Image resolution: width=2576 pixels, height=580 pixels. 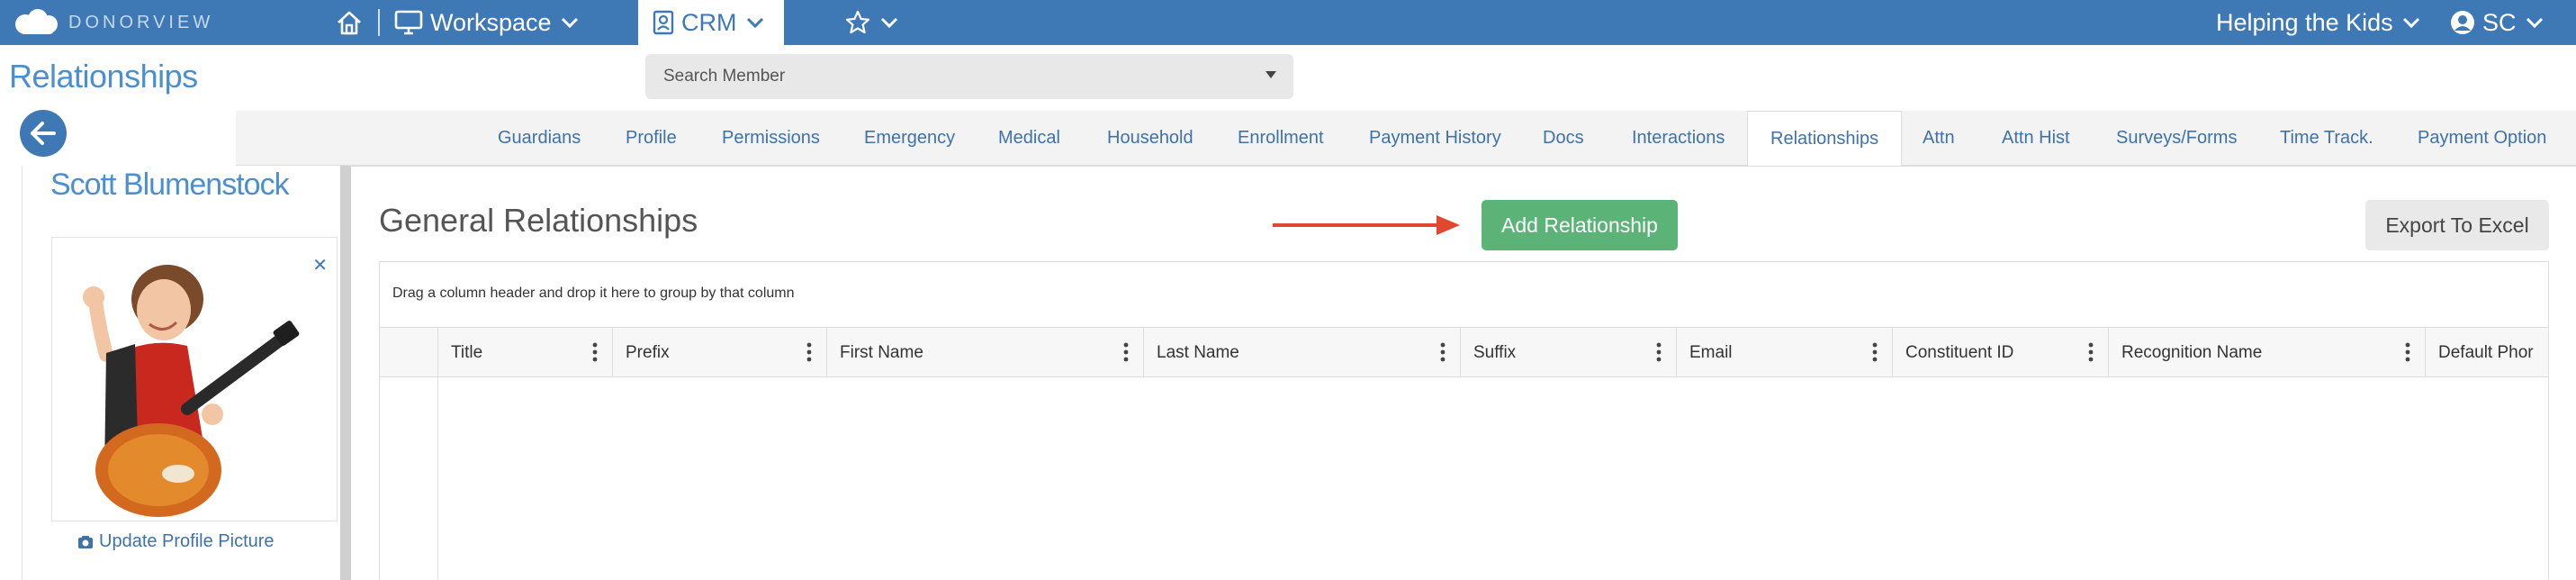 I want to click on organization-label: Helping the Kids, so click(x=2304, y=22).